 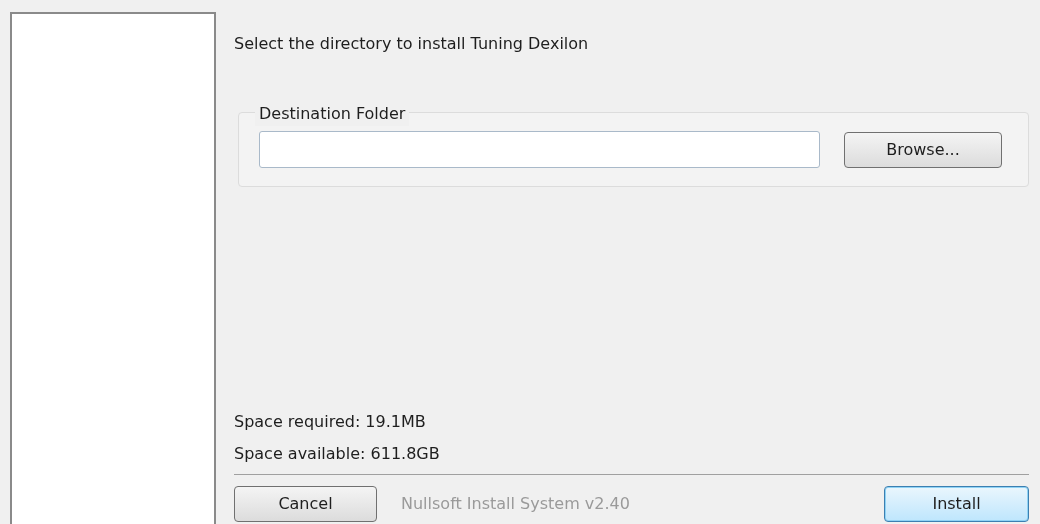 What do you see at coordinates (956, 504) in the screenshot?
I see `install-button: Install` at bounding box center [956, 504].